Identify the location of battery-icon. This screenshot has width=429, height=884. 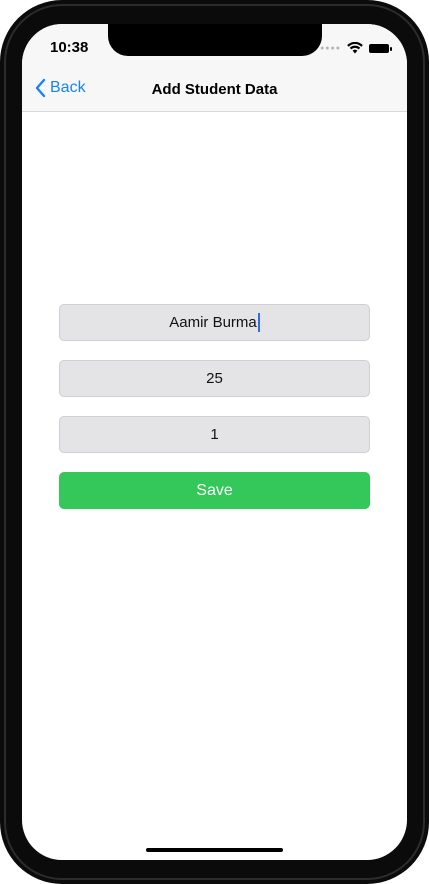
(380, 48).